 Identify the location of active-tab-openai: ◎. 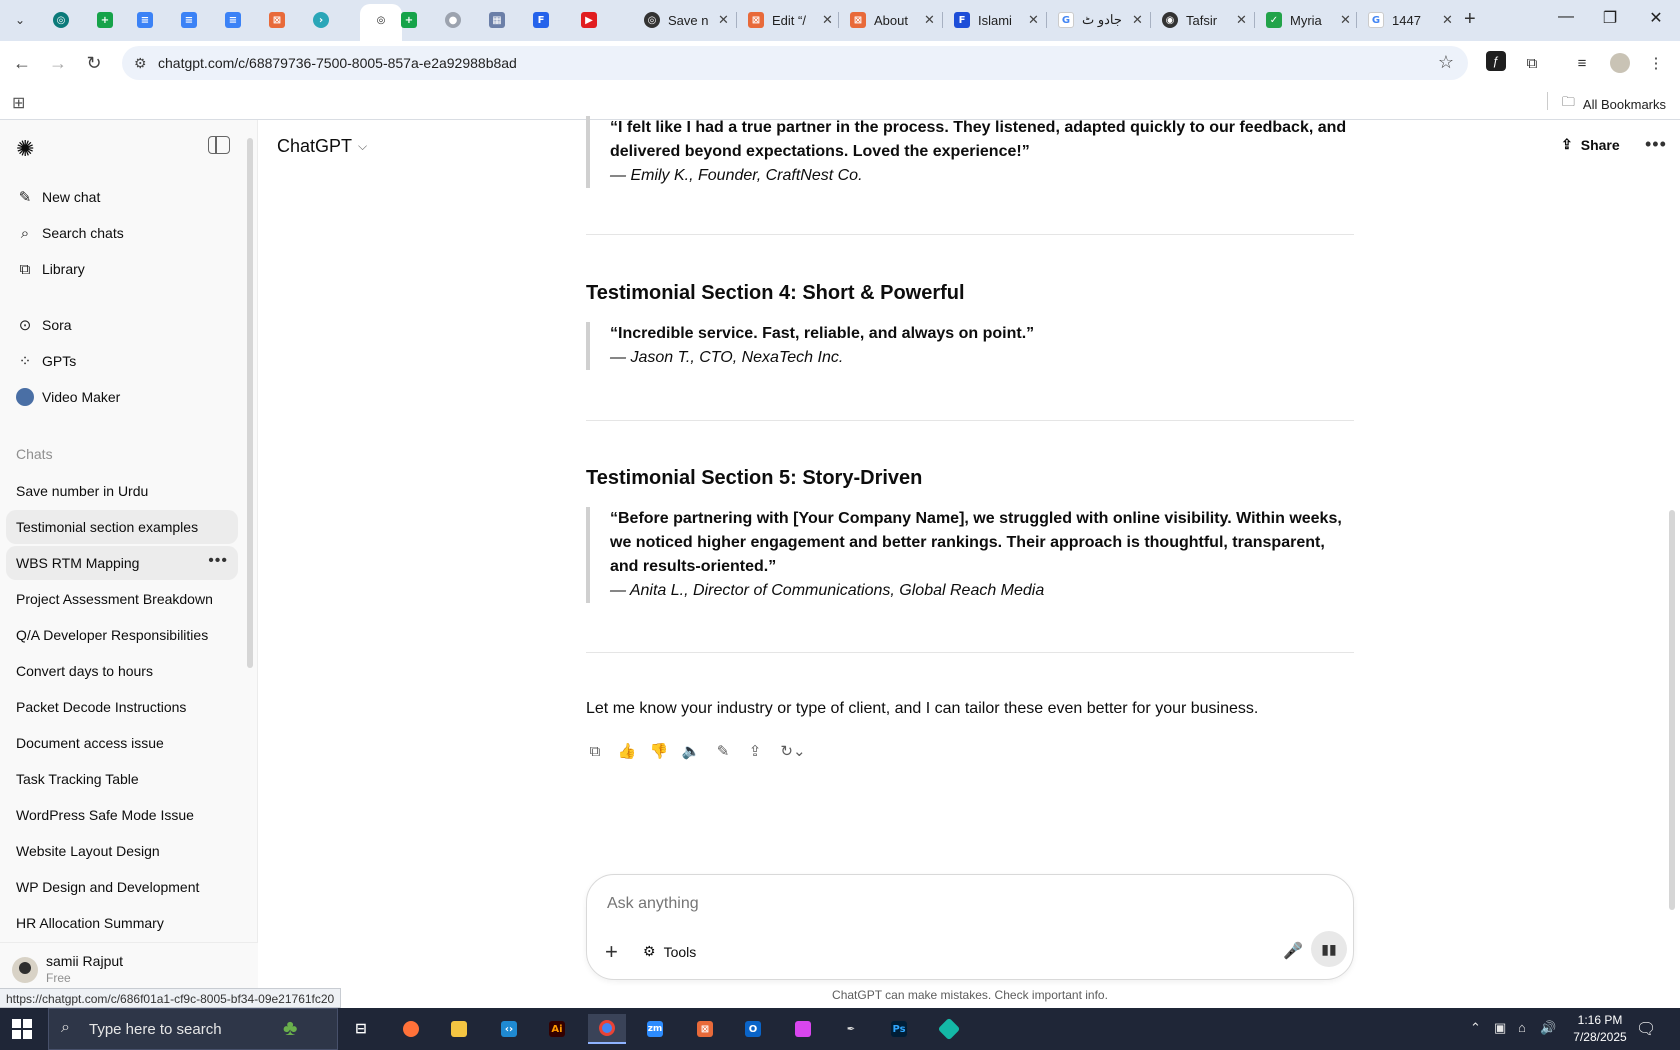
(381, 20).